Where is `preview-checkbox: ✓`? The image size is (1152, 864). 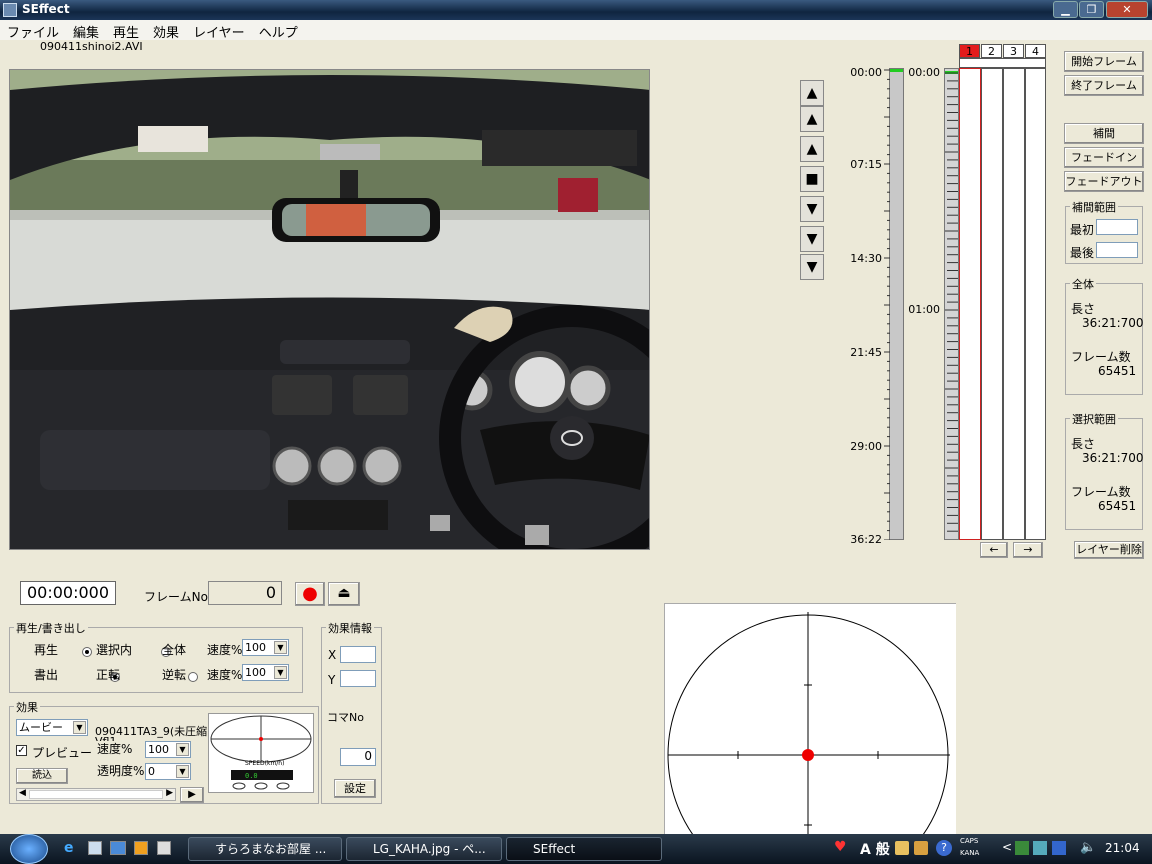 preview-checkbox: ✓ is located at coordinates (21, 750).